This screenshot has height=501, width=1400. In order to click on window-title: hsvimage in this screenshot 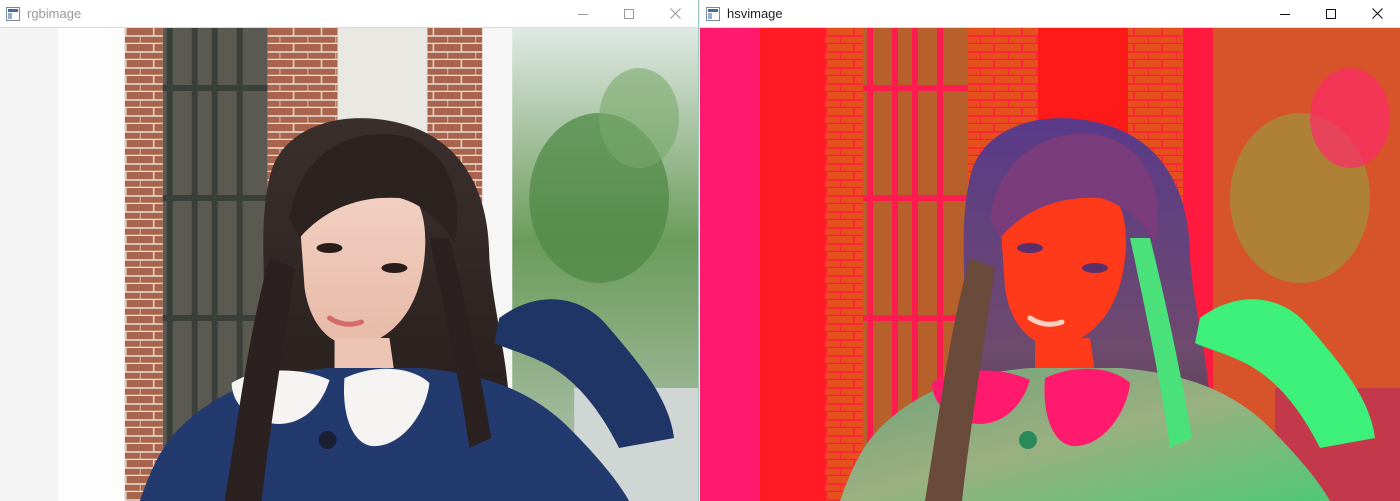, I will do `click(755, 13)`.